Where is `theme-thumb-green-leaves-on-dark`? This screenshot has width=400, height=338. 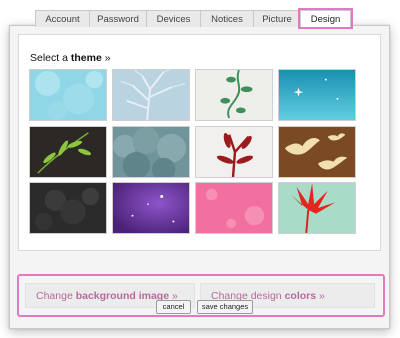 theme-thumb-green-leaves-on-dark is located at coordinates (68, 152).